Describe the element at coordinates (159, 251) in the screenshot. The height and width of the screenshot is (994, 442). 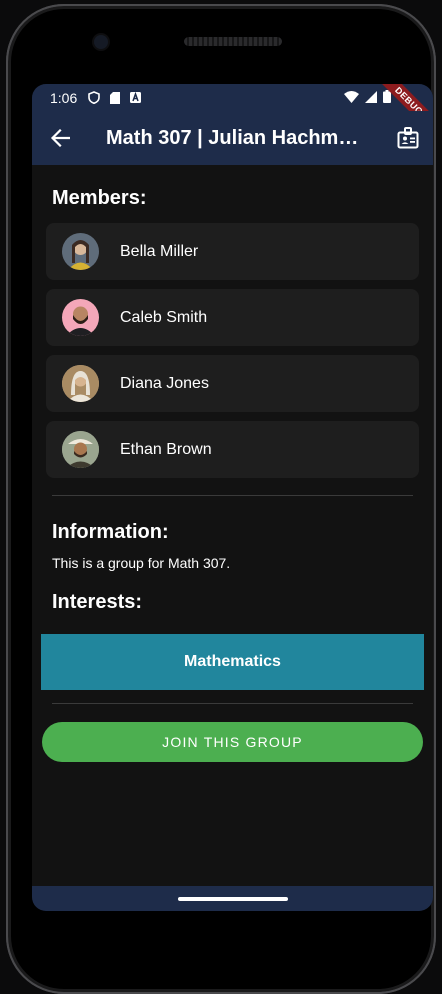
I see `member-name: Bella Miller` at that location.